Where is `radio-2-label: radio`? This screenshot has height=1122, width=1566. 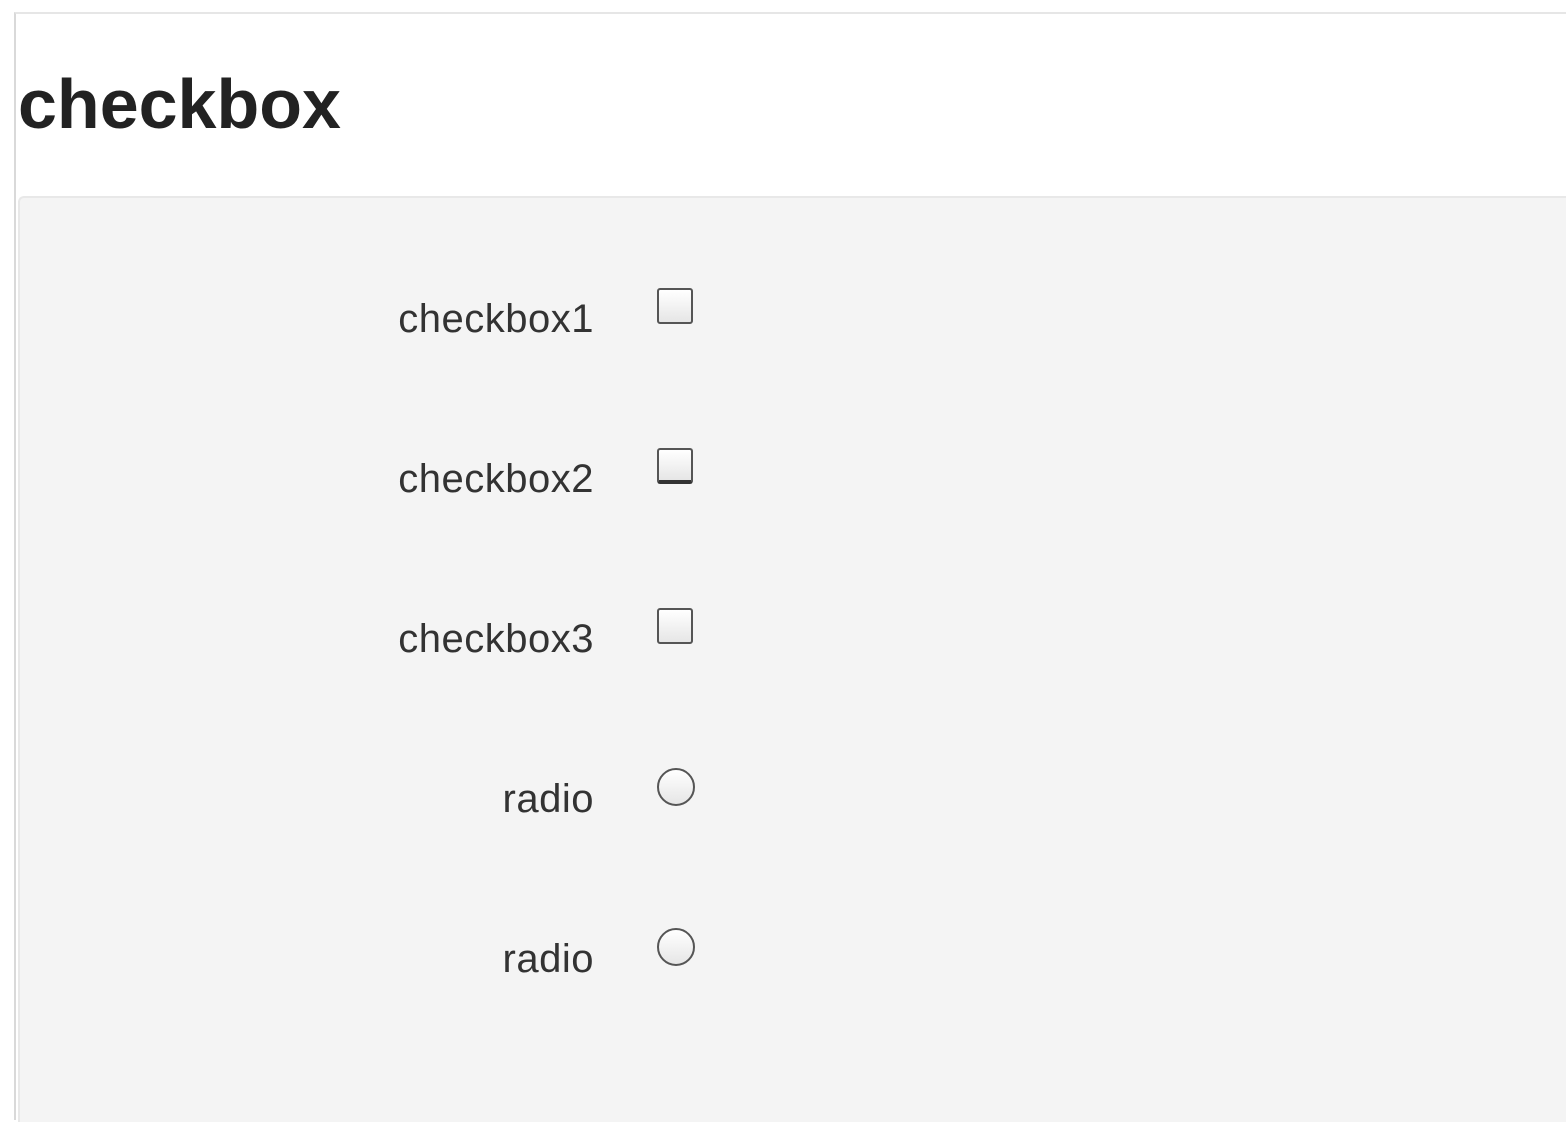 radio-2-label: radio is located at coordinates (548, 959).